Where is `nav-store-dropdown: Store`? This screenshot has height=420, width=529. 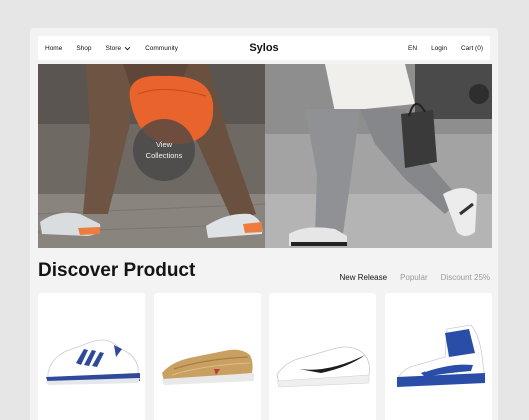 nav-store-dropdown: Store is located at coordinates (119, 48).